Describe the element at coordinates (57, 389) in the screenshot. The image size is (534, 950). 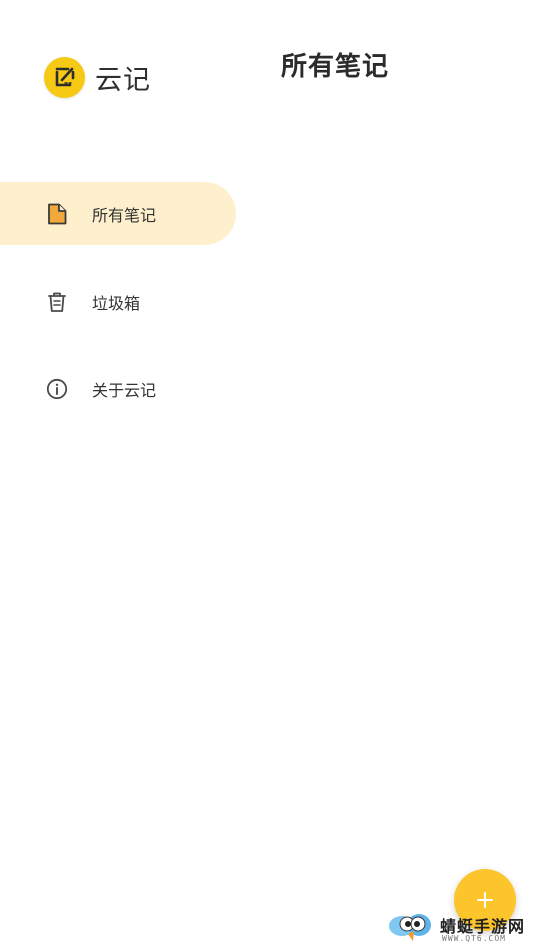
I see `info-icon` at that location.